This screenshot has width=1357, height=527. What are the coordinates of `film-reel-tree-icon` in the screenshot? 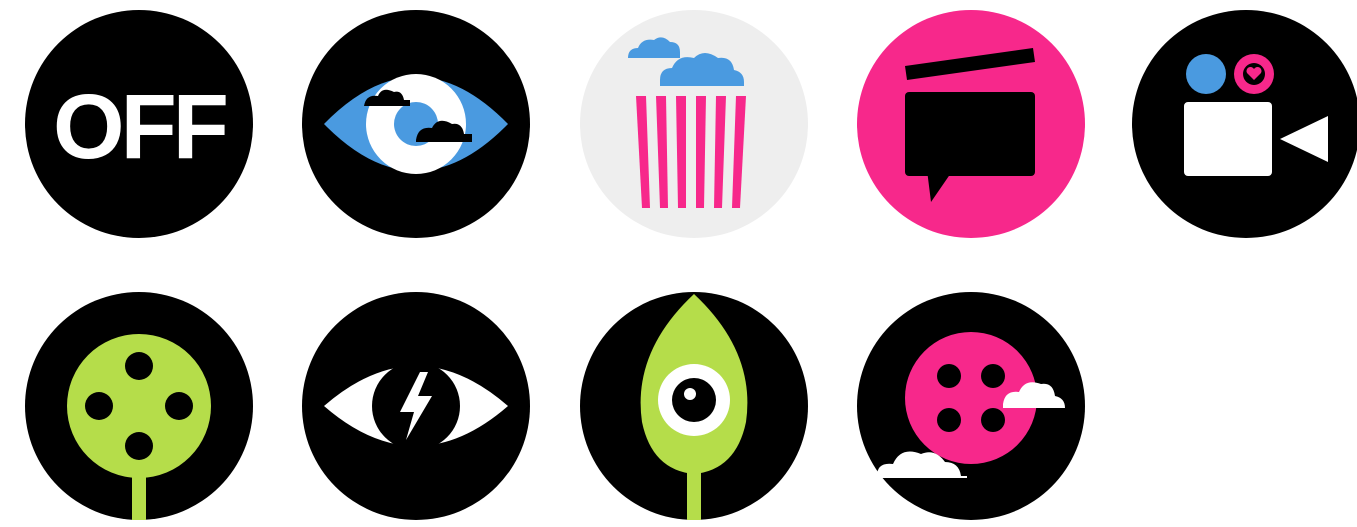 It's located at (139, 406).